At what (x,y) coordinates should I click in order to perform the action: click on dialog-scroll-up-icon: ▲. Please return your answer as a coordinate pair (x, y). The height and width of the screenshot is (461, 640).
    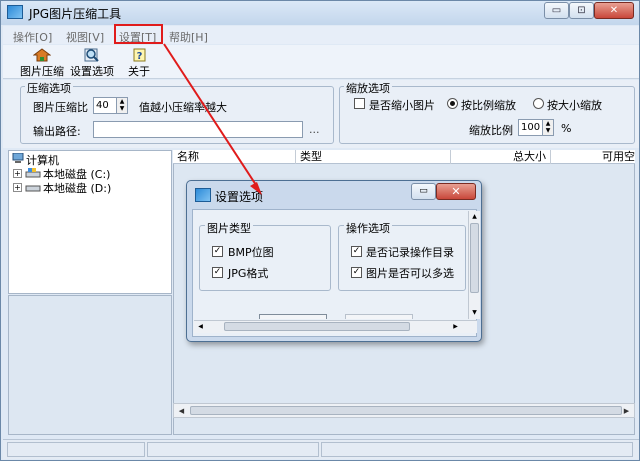
    Looking at the image, I should click on (474, 216).